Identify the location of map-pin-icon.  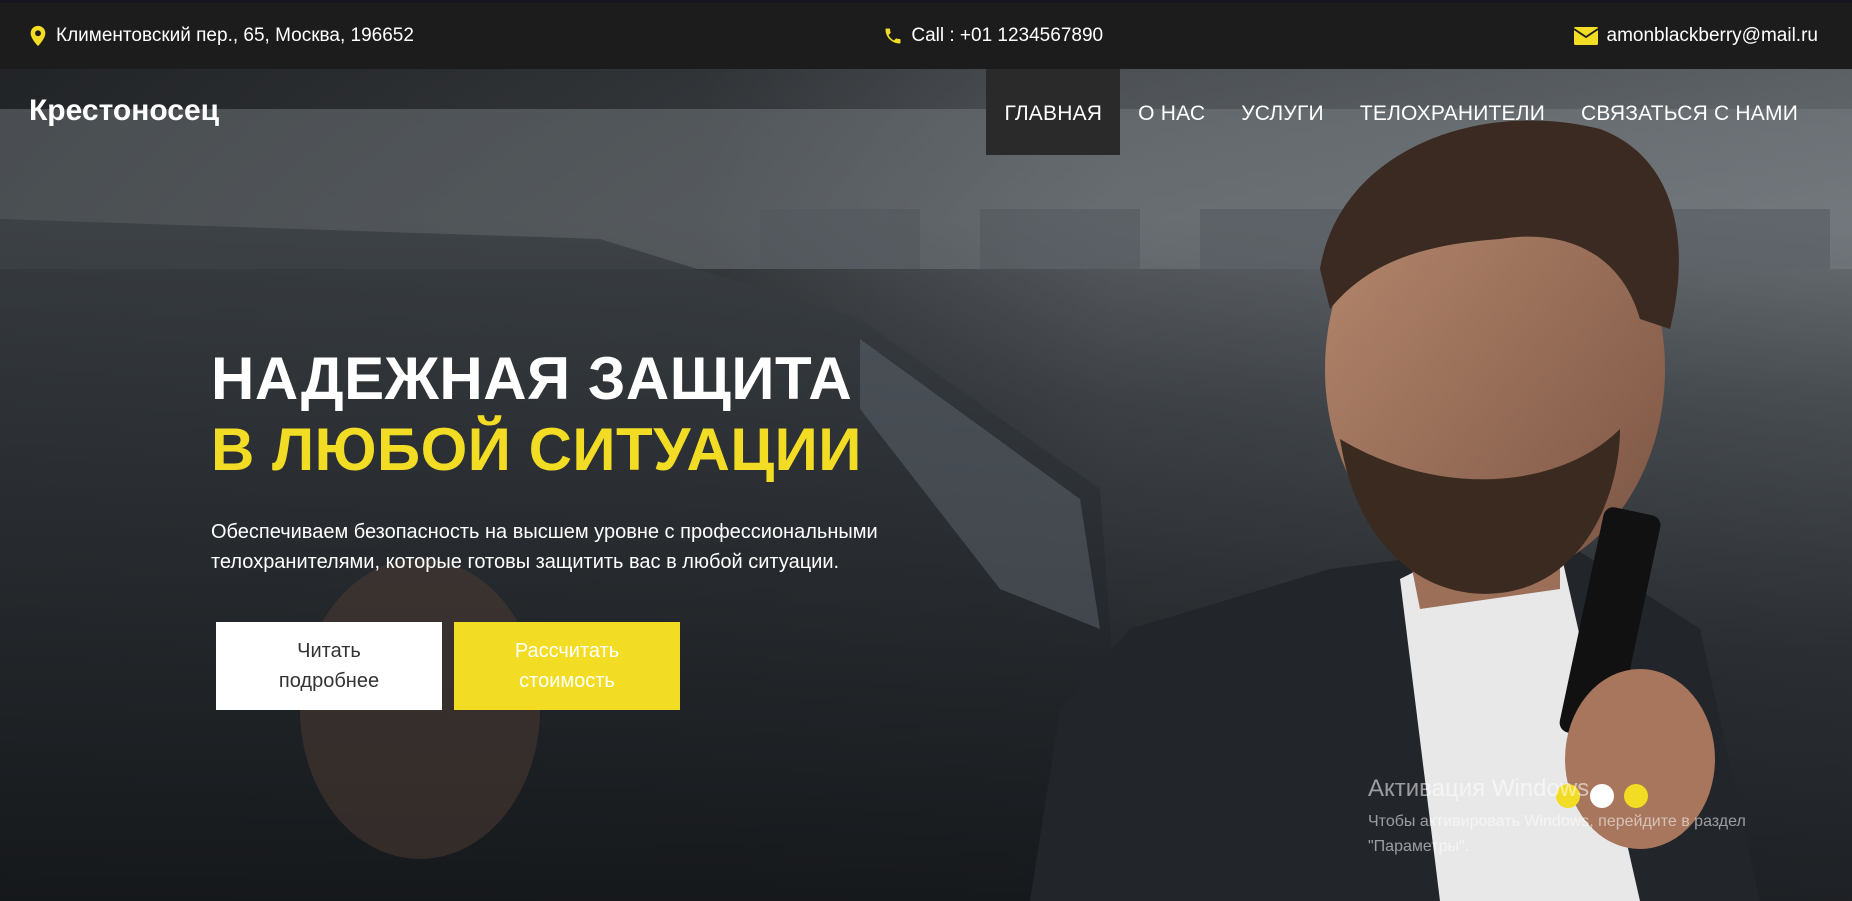
(38, 36).